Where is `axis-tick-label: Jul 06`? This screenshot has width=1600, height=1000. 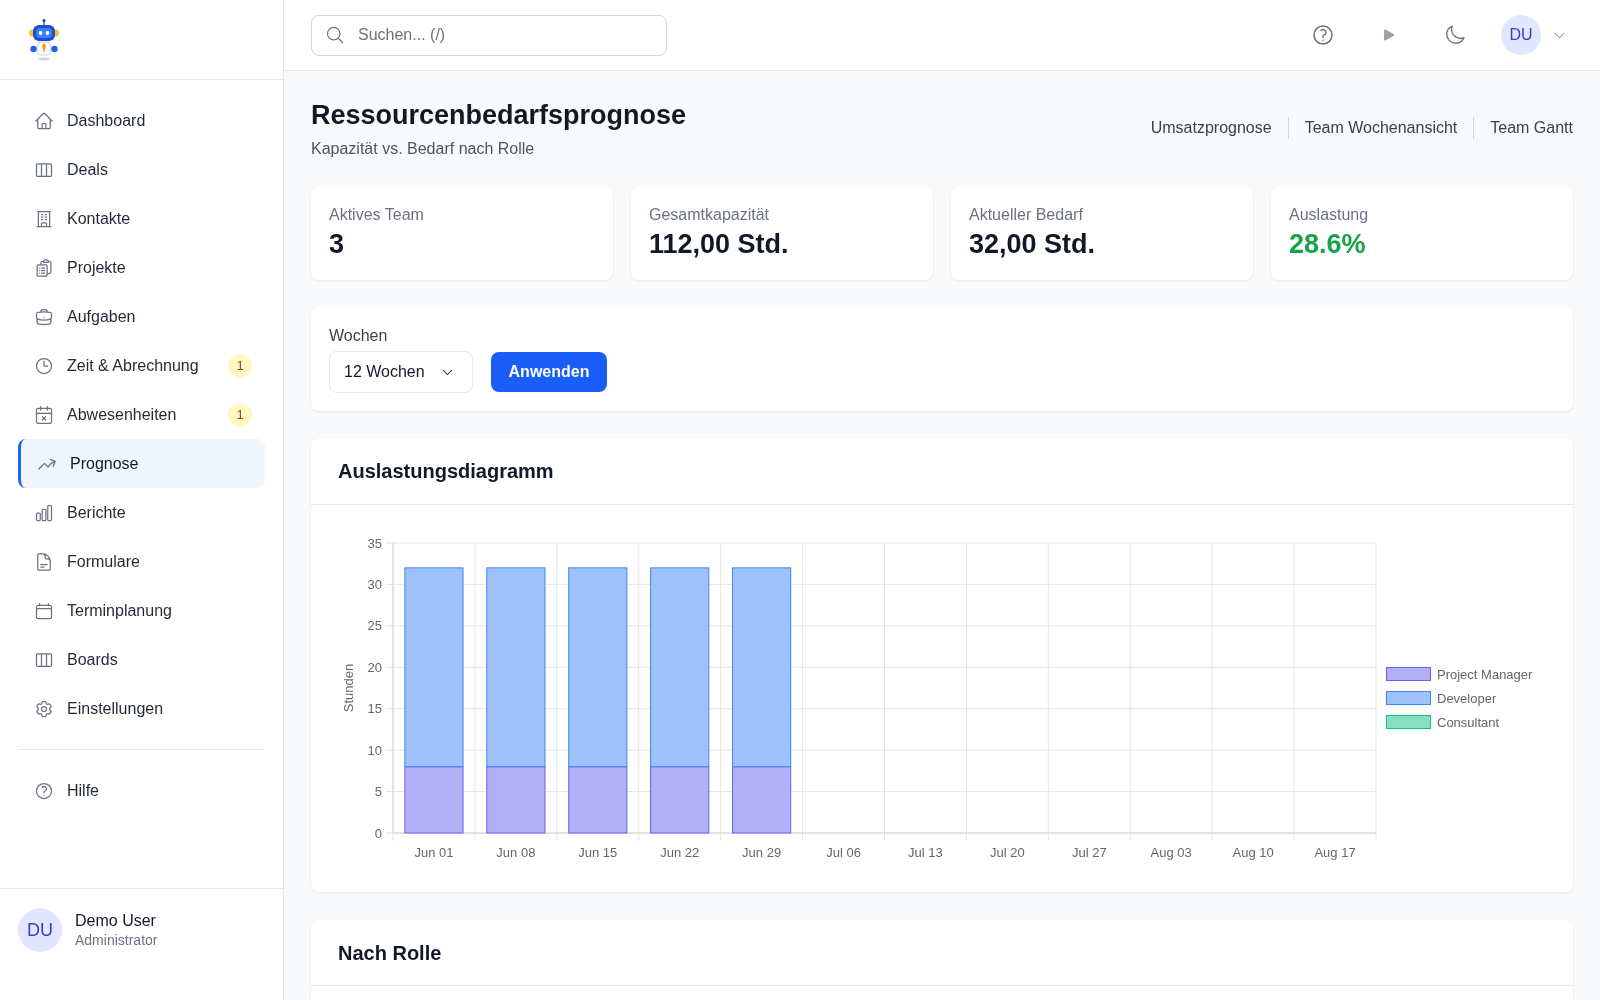
axis-tick-label: Jul 06 is located at coordinates (843, 852).